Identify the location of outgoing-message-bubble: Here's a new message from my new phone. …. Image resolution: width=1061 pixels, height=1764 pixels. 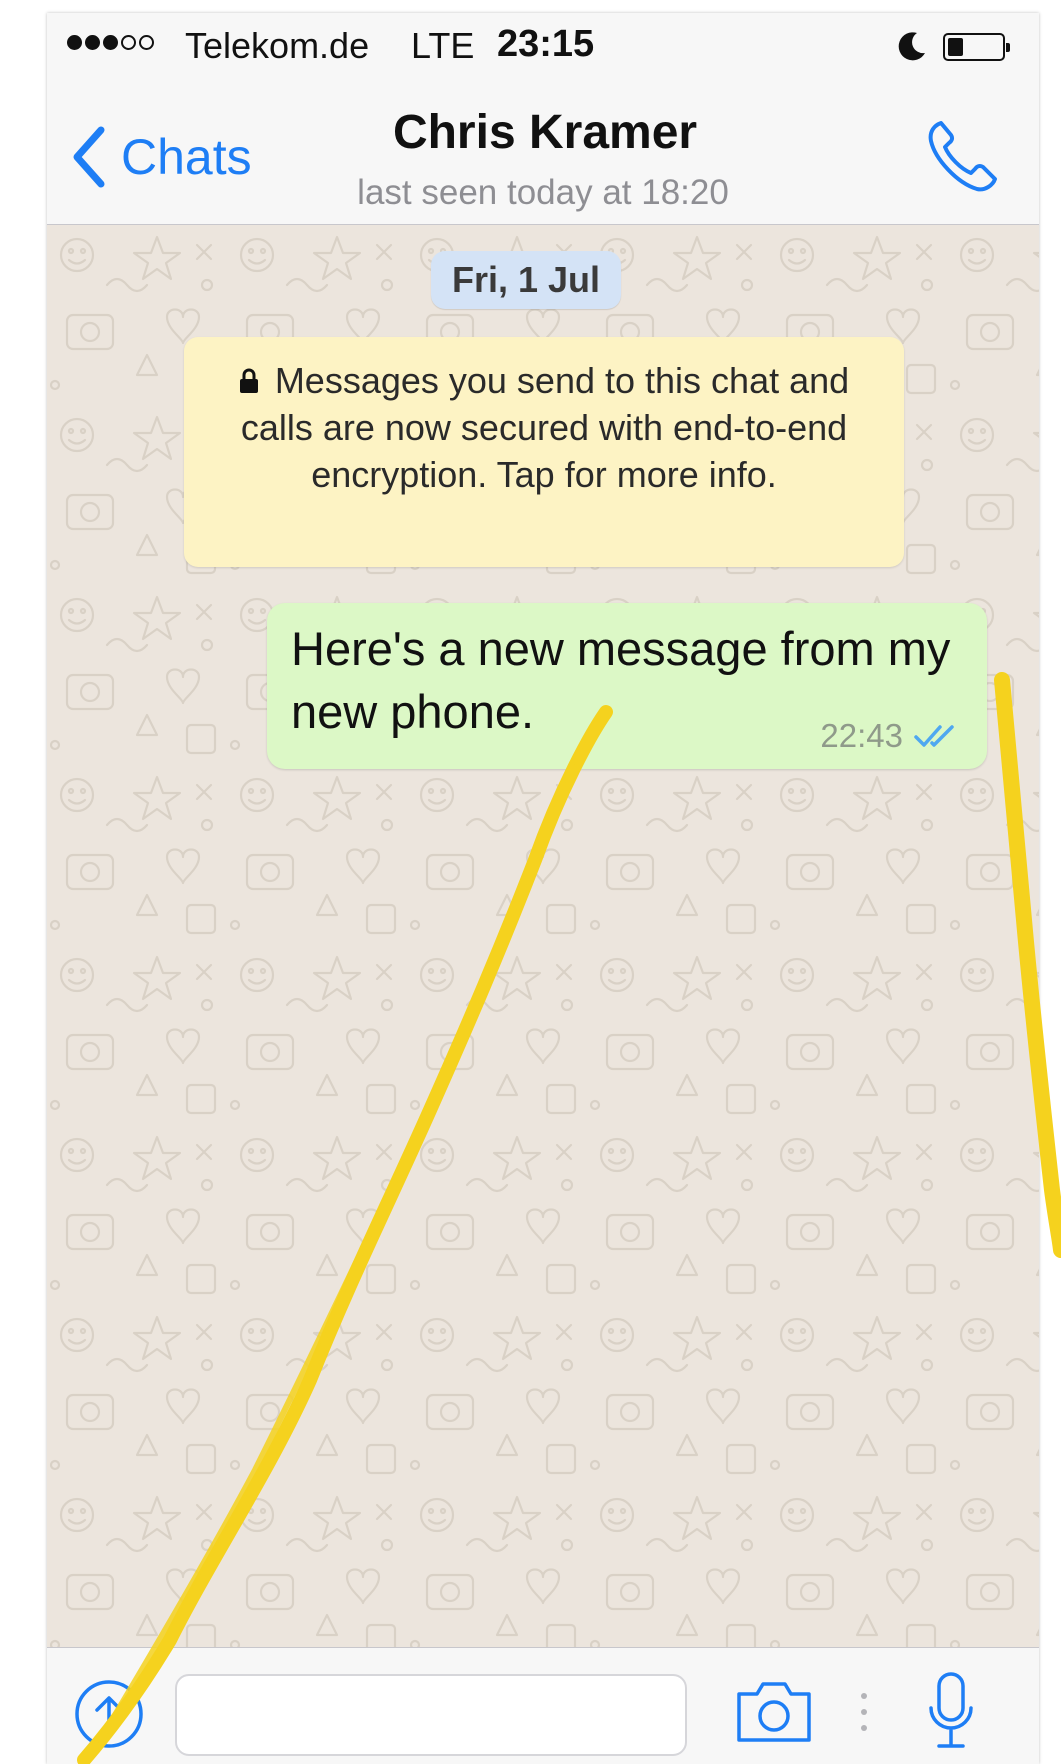
(627, 686).